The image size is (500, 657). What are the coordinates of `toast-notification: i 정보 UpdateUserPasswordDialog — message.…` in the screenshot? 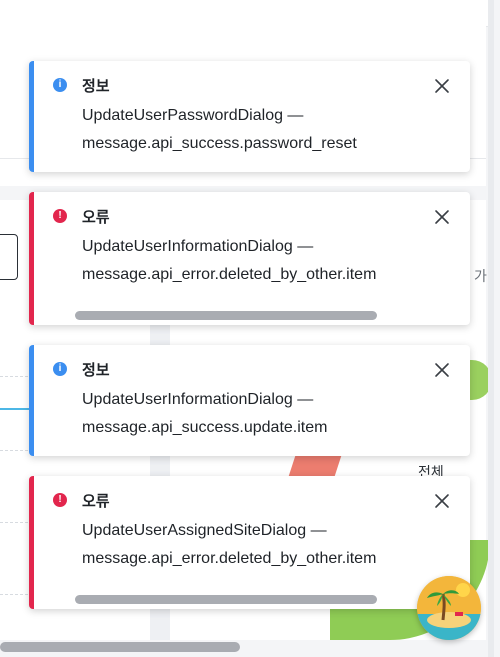 It's located at (249, 116).